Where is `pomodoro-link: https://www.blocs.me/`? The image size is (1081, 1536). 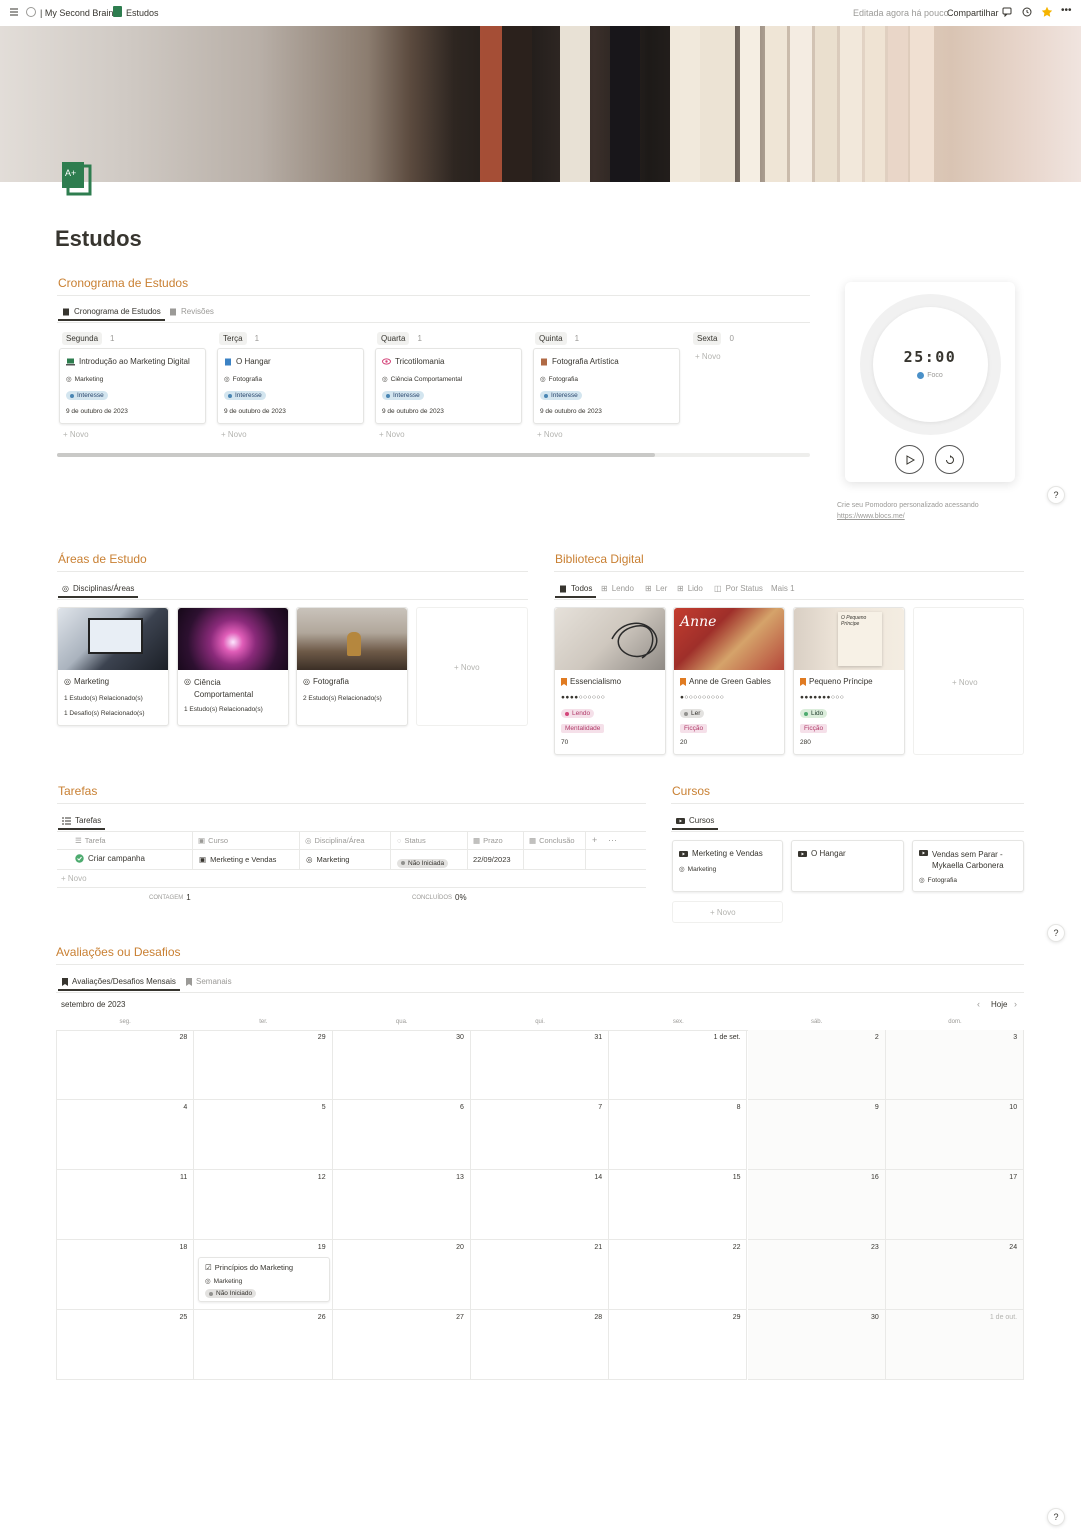 pomodoro-link: https://www.blocs.me/ is located at coordinates (871, 516).